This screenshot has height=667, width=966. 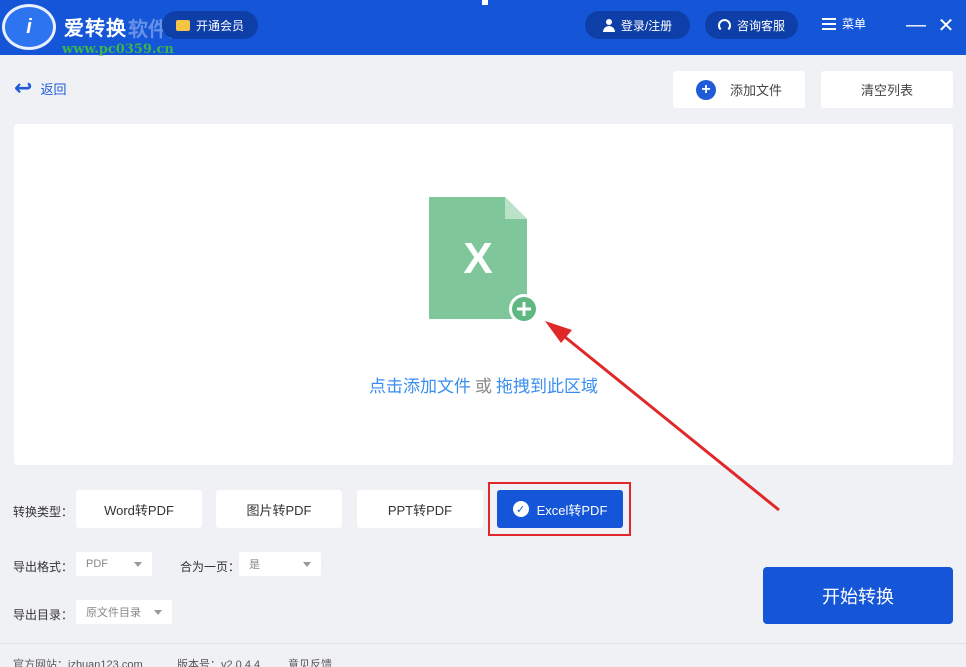 I want to click on plus-circle-icon: +, so click(x=705, y=89).